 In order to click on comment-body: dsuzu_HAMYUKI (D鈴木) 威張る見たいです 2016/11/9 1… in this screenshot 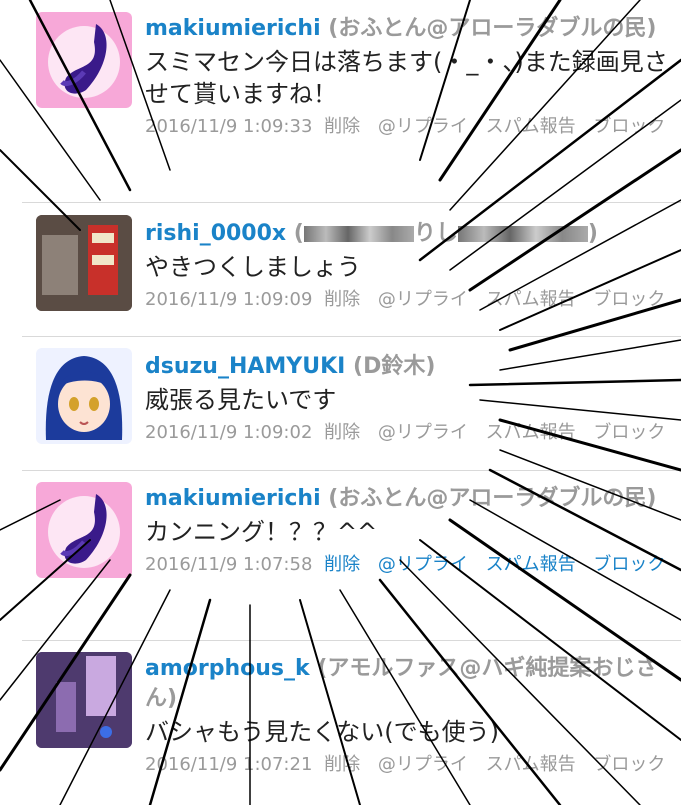, I will do `click(409, 399)`.